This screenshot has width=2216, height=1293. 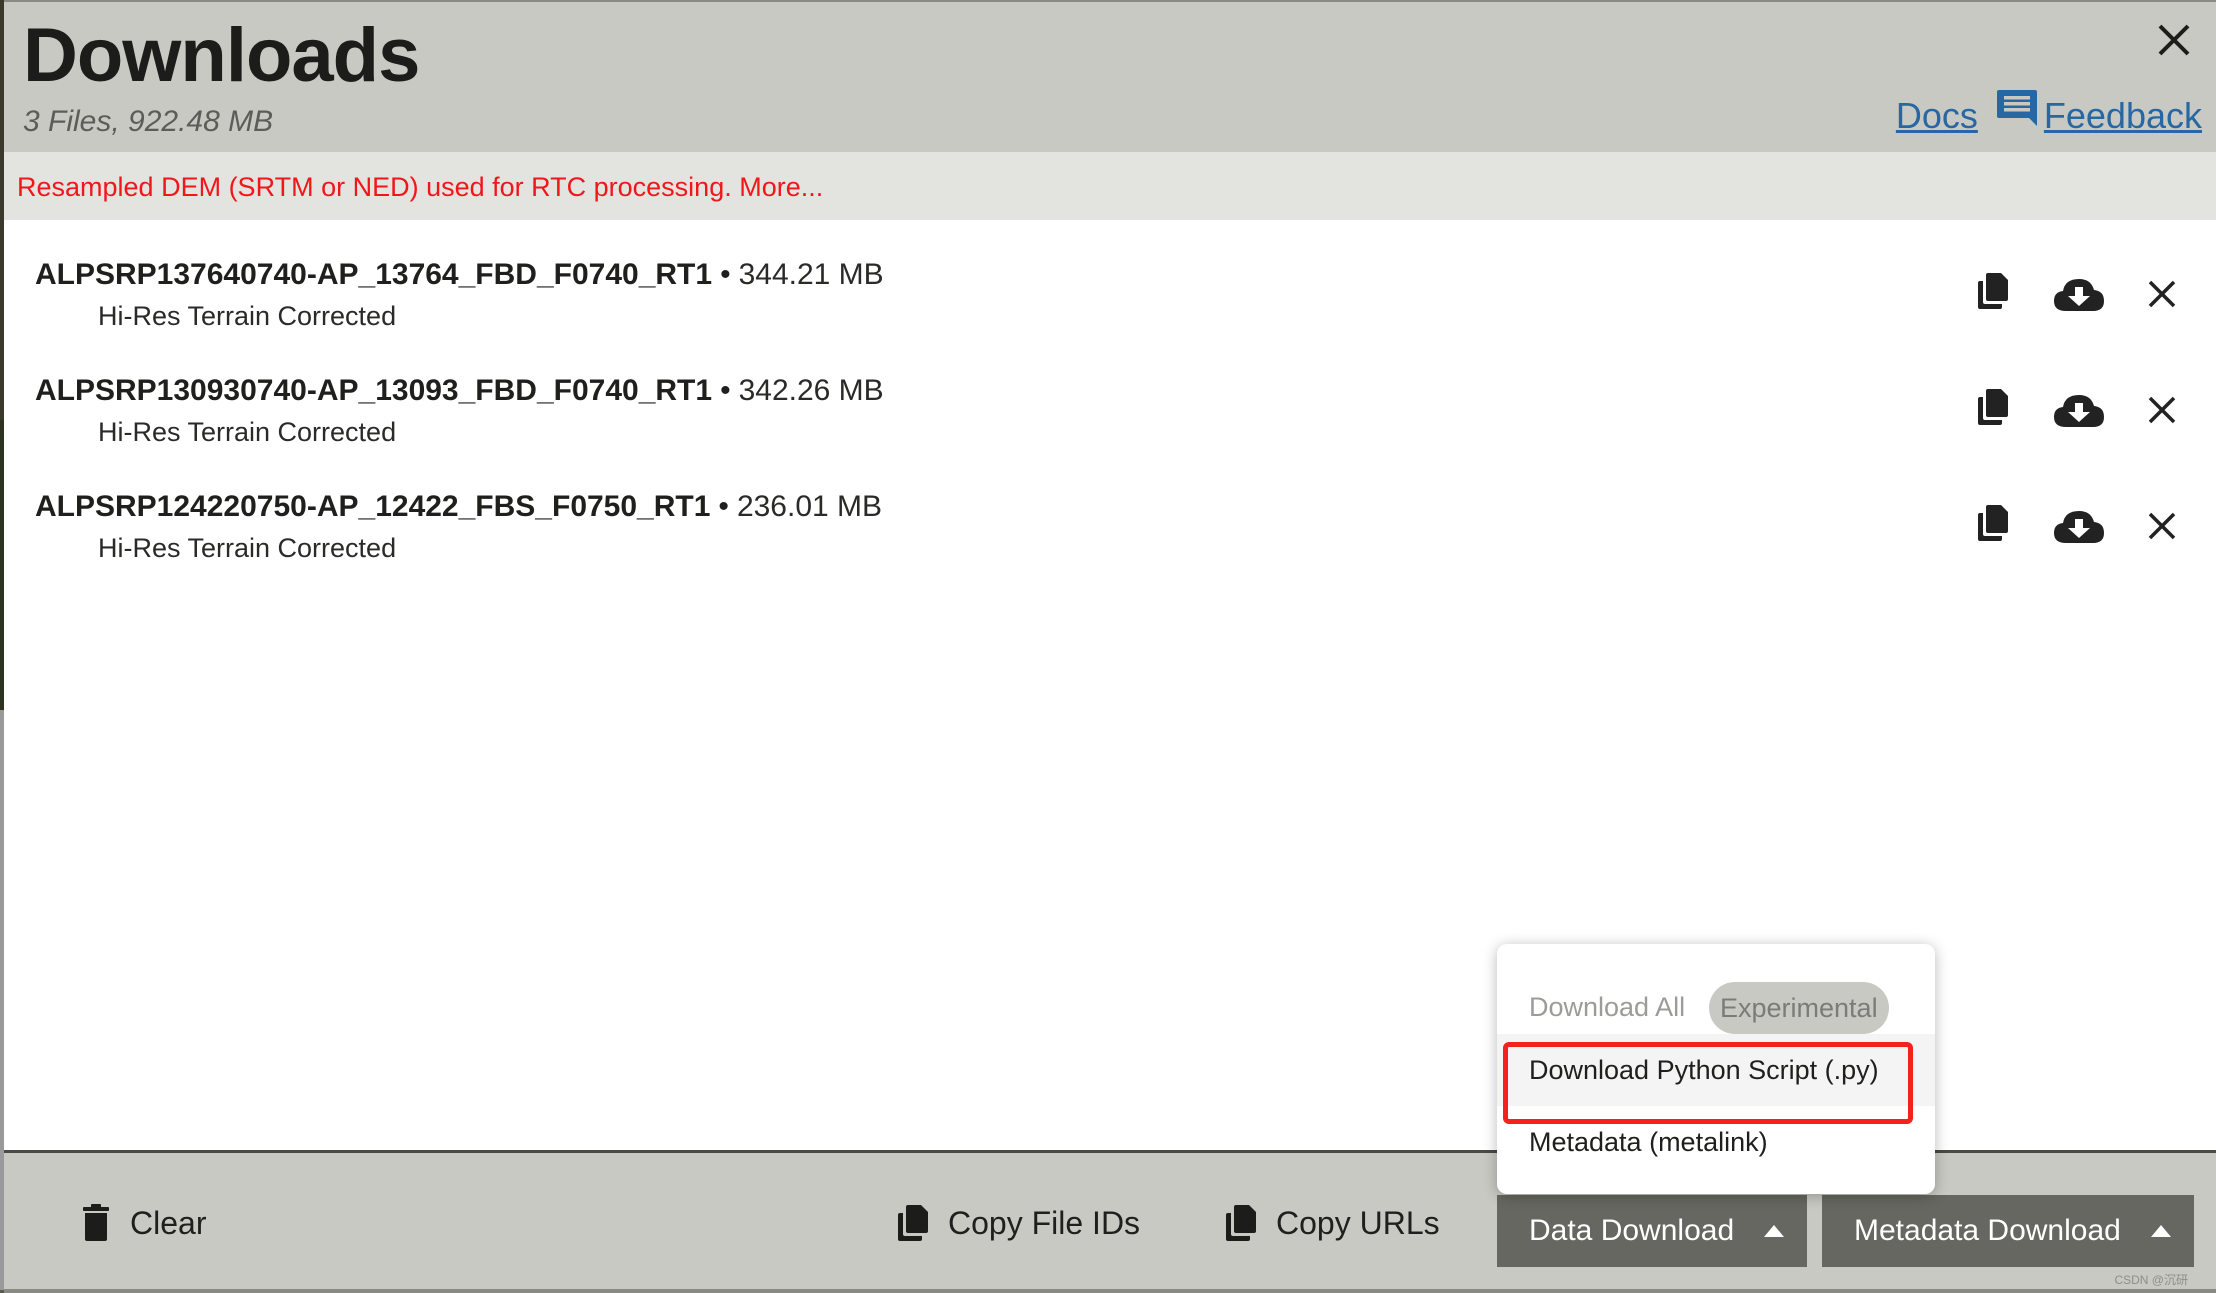 What do you see at coordinates (2016, 108) in the screenshot?
I see `feedback-icon` at bounding box center [2016, 108].